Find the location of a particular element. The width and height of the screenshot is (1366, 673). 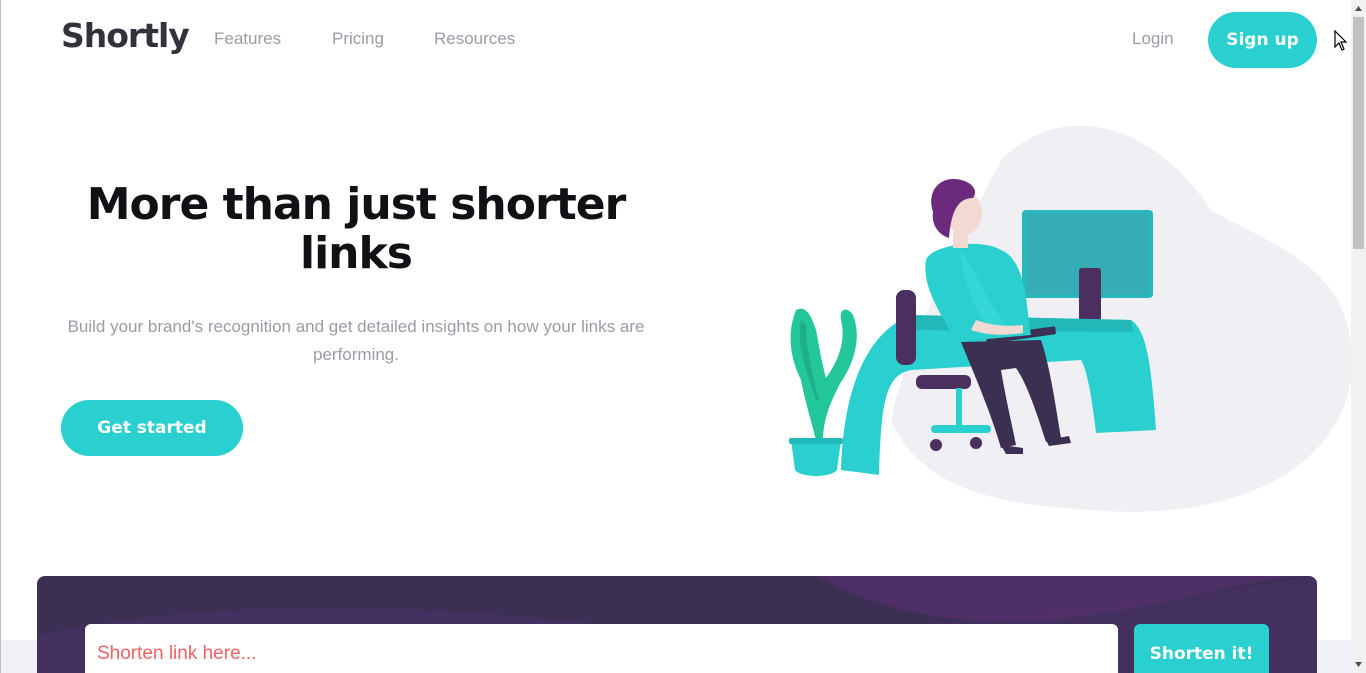

vertical-scrollbar is located at coordinates (1358, 336).